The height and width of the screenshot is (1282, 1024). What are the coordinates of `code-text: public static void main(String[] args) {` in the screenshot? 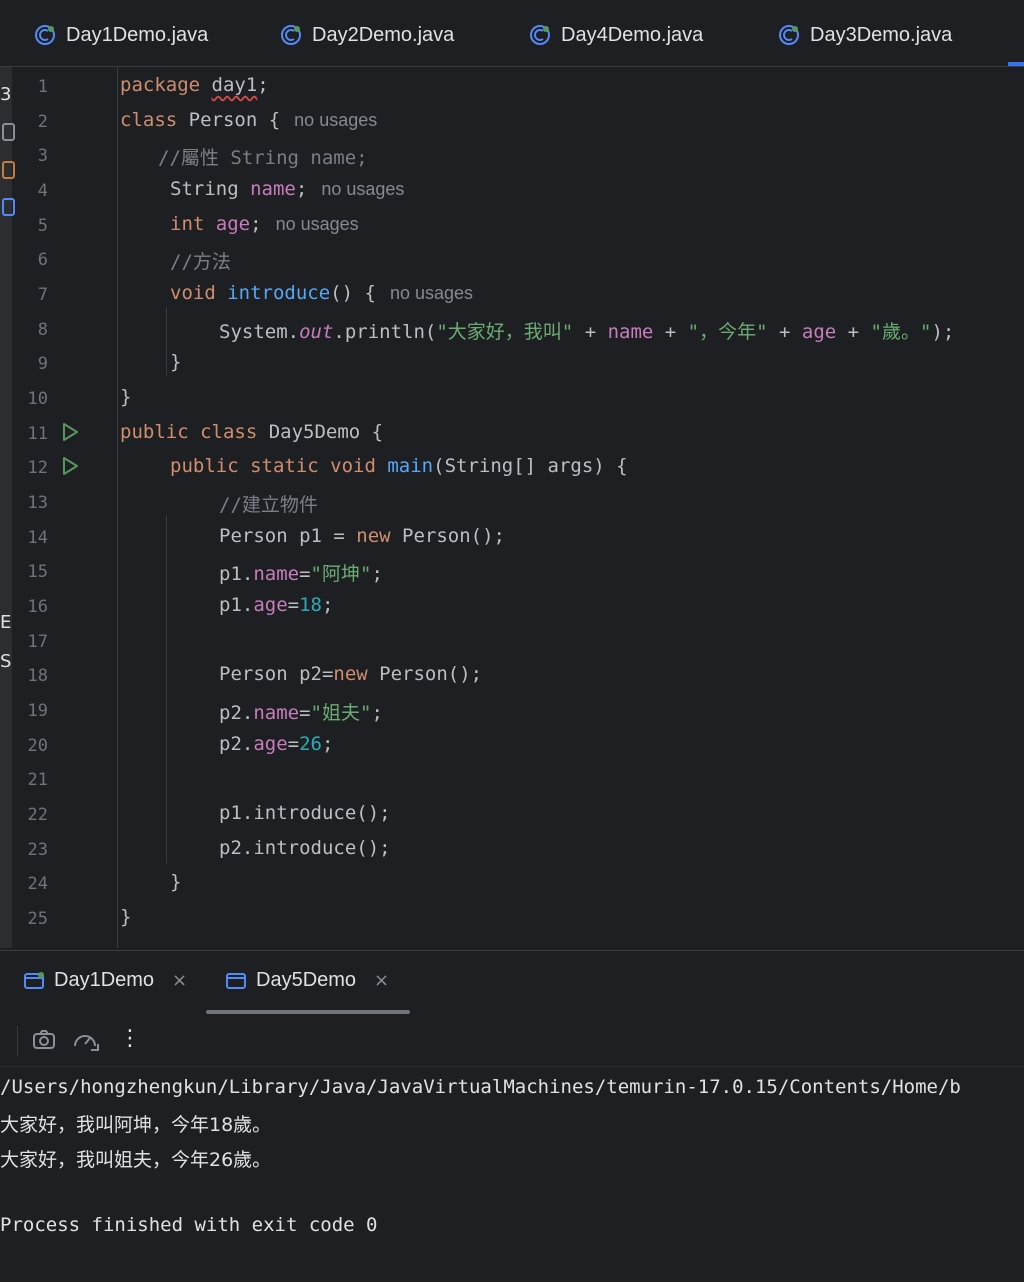 It's located at (399, 466).